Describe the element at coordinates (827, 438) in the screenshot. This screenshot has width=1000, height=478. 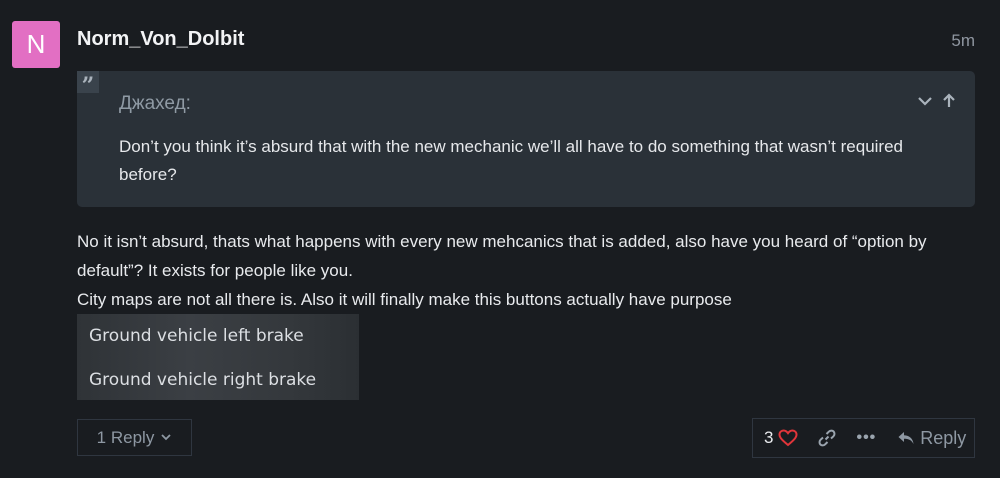
I see `link-icon` at that location.